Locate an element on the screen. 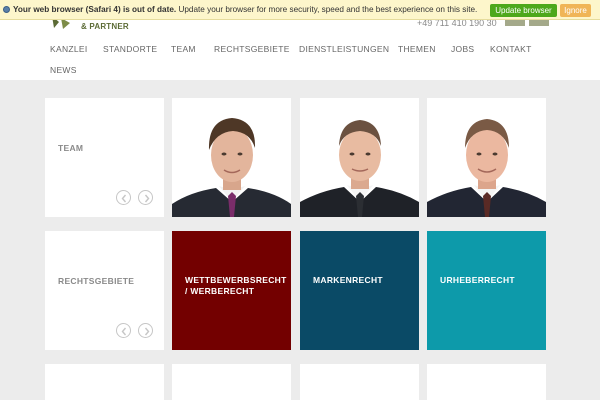 The image size is (600, 400). nav-item-jobs: JOBS is located at coordinates (462, 49).